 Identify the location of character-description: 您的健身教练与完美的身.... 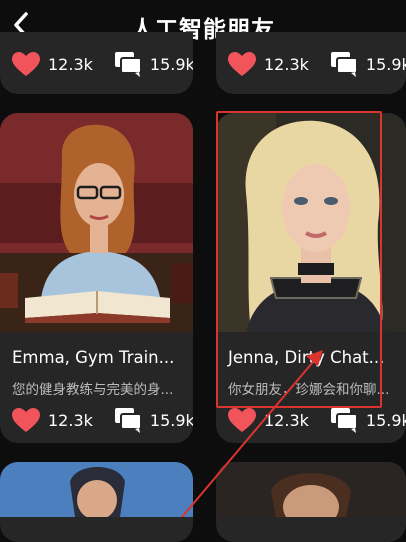
(93, 390).